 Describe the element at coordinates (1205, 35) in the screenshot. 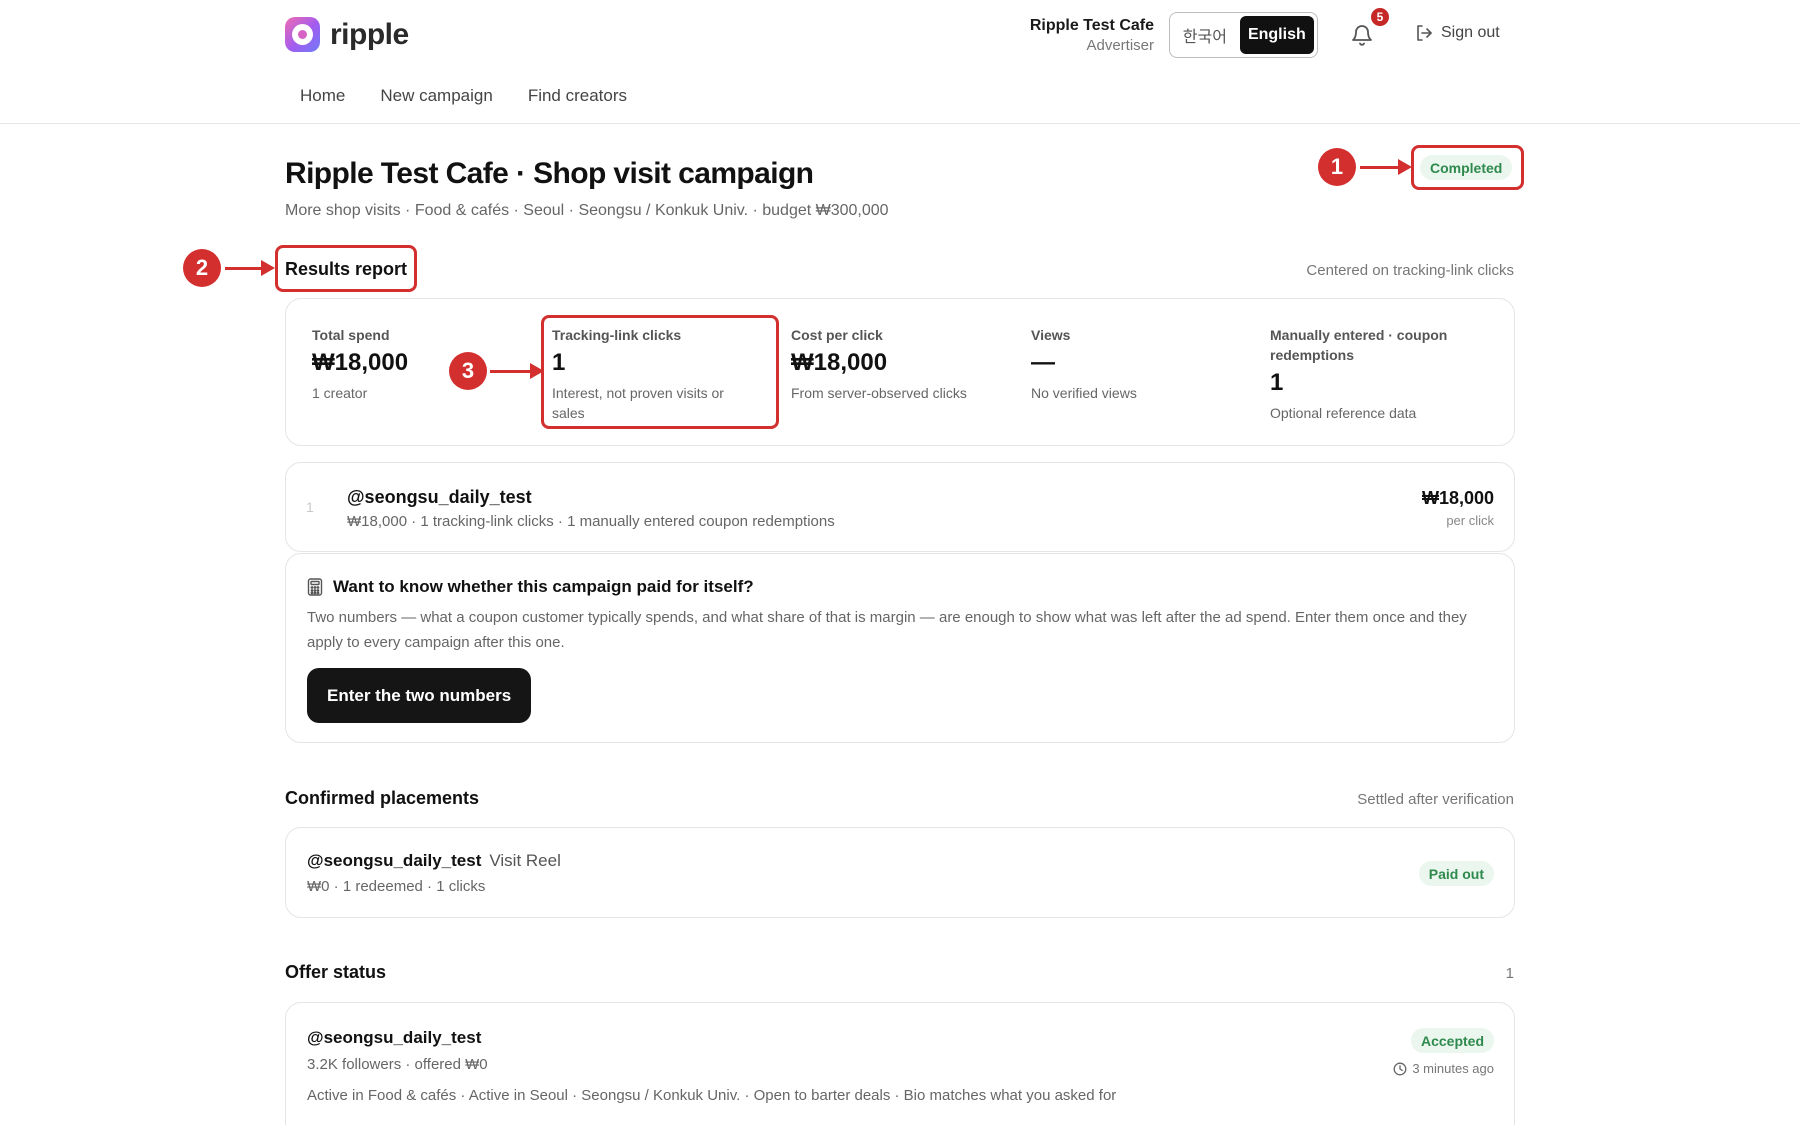

I see `language-korean-button: 한국어` at that location.